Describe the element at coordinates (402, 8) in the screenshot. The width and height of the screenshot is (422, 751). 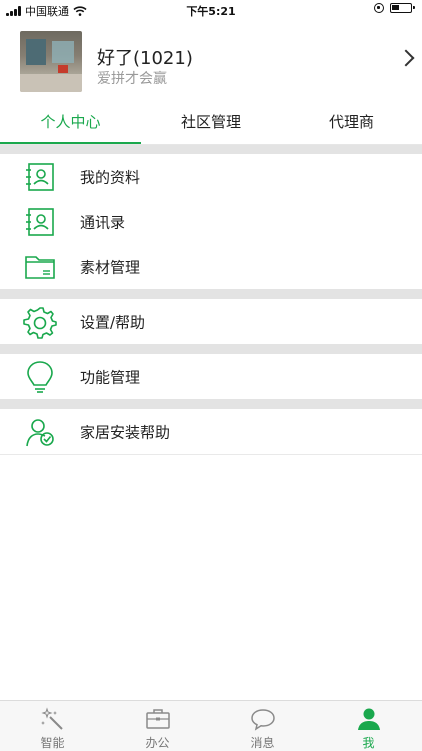
I see `battery-icon` at that location.